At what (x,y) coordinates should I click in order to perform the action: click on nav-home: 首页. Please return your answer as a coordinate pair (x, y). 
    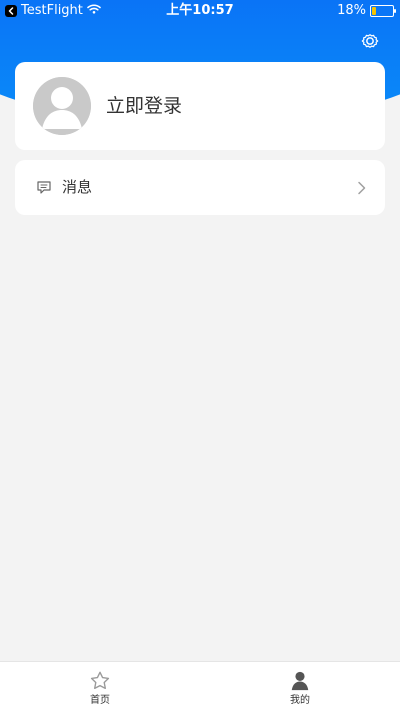
    Looking at the image, I should click on (100, 686).